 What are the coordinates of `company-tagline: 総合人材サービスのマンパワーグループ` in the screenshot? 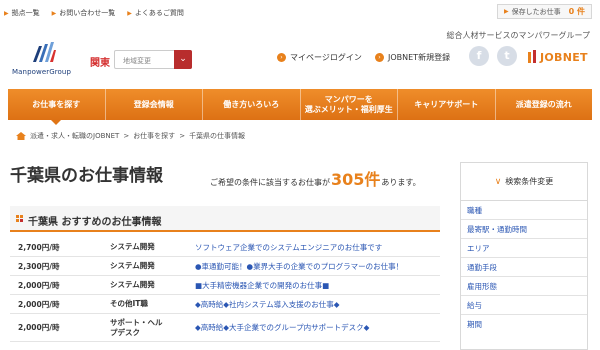 It's located at (518, 35).